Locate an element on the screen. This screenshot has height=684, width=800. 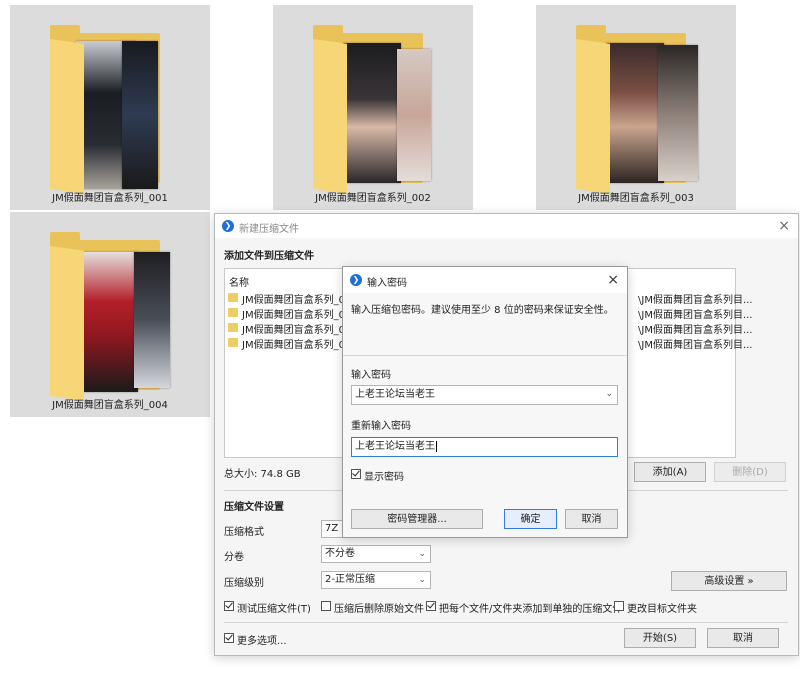
delete-button: 删除(D) is located at coordinates (750, 472).